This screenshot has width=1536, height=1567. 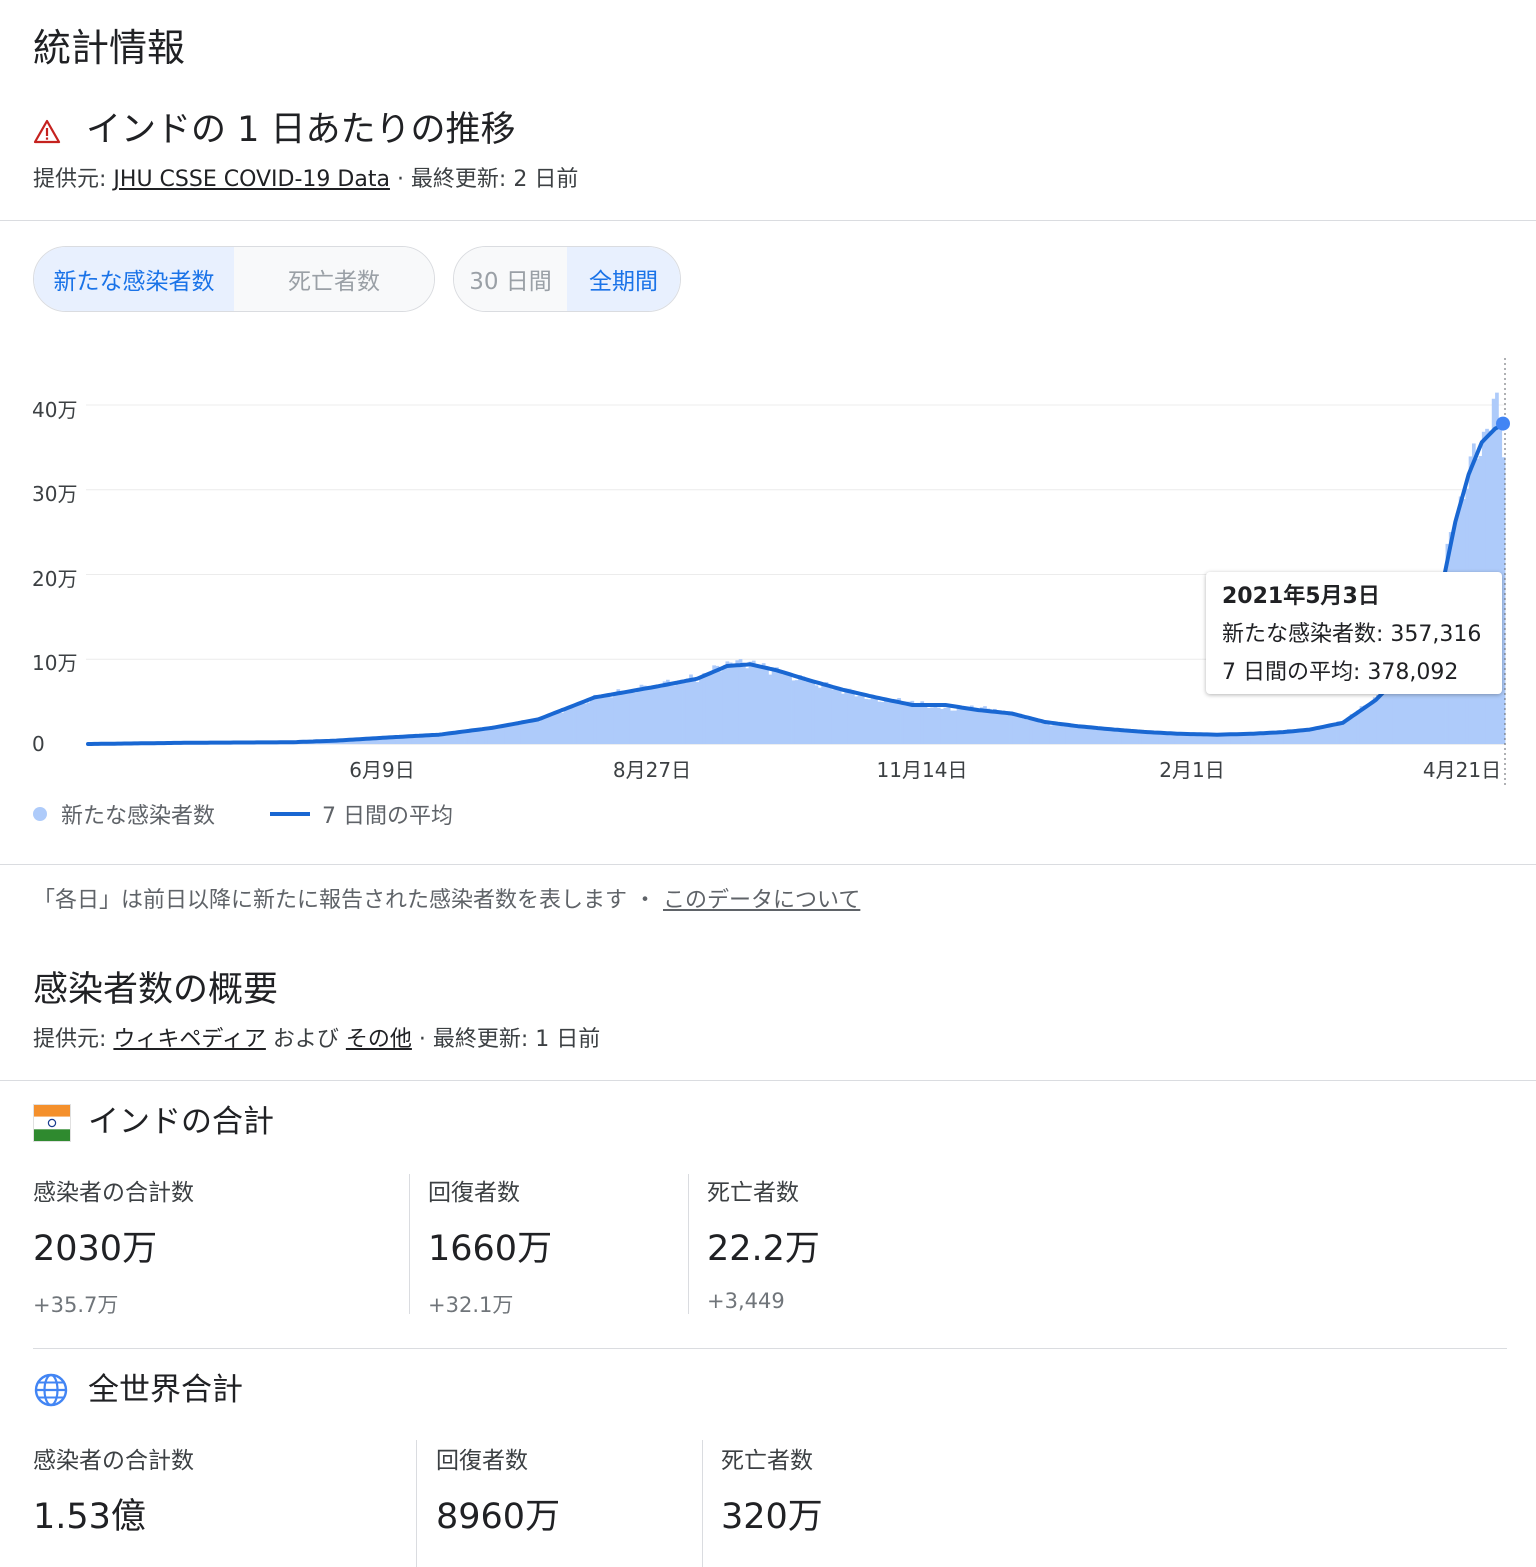 I want to click on toggle-30-days: 30 日間, so click(x=510, y=279).